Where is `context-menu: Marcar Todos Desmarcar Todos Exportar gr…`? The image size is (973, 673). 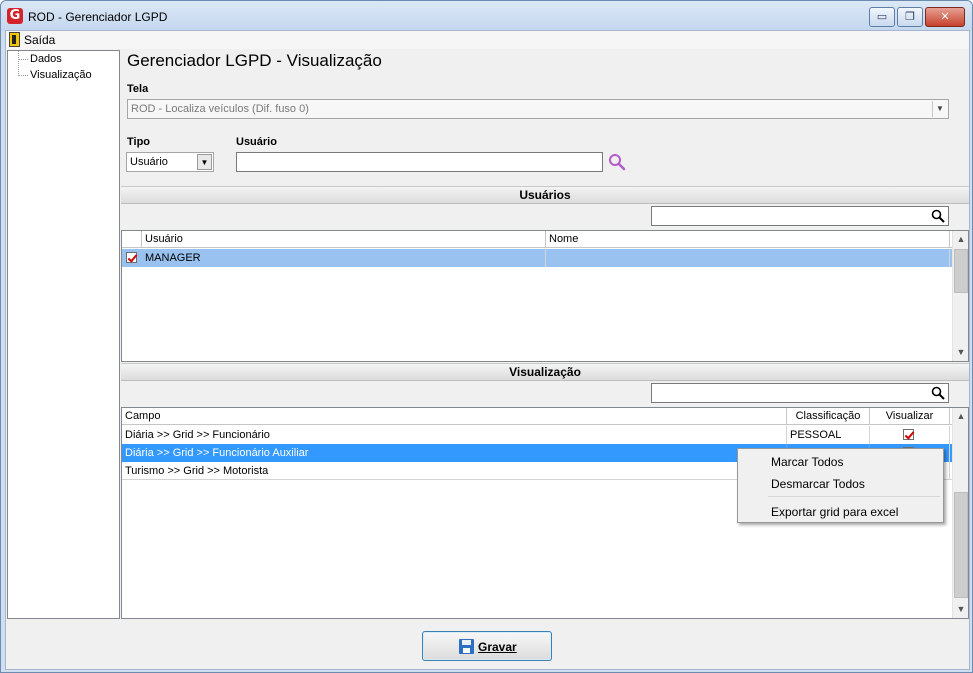
context-menu: Marcar Todos Desmarcar Todos Exportar gr… is located at coordinates (840, 485).